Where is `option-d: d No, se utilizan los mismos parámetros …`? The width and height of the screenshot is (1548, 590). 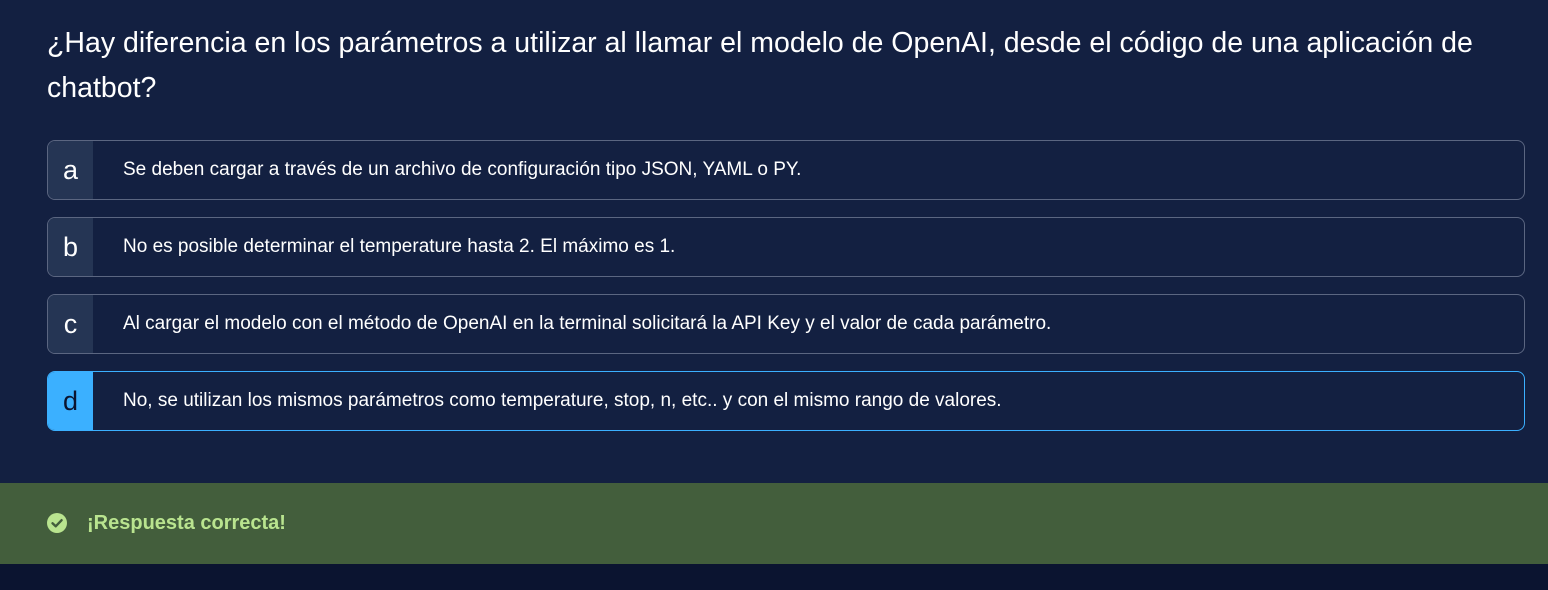 option-d: d No, se utilizan los mismos parámetros … is located at coordinates (786, 401).